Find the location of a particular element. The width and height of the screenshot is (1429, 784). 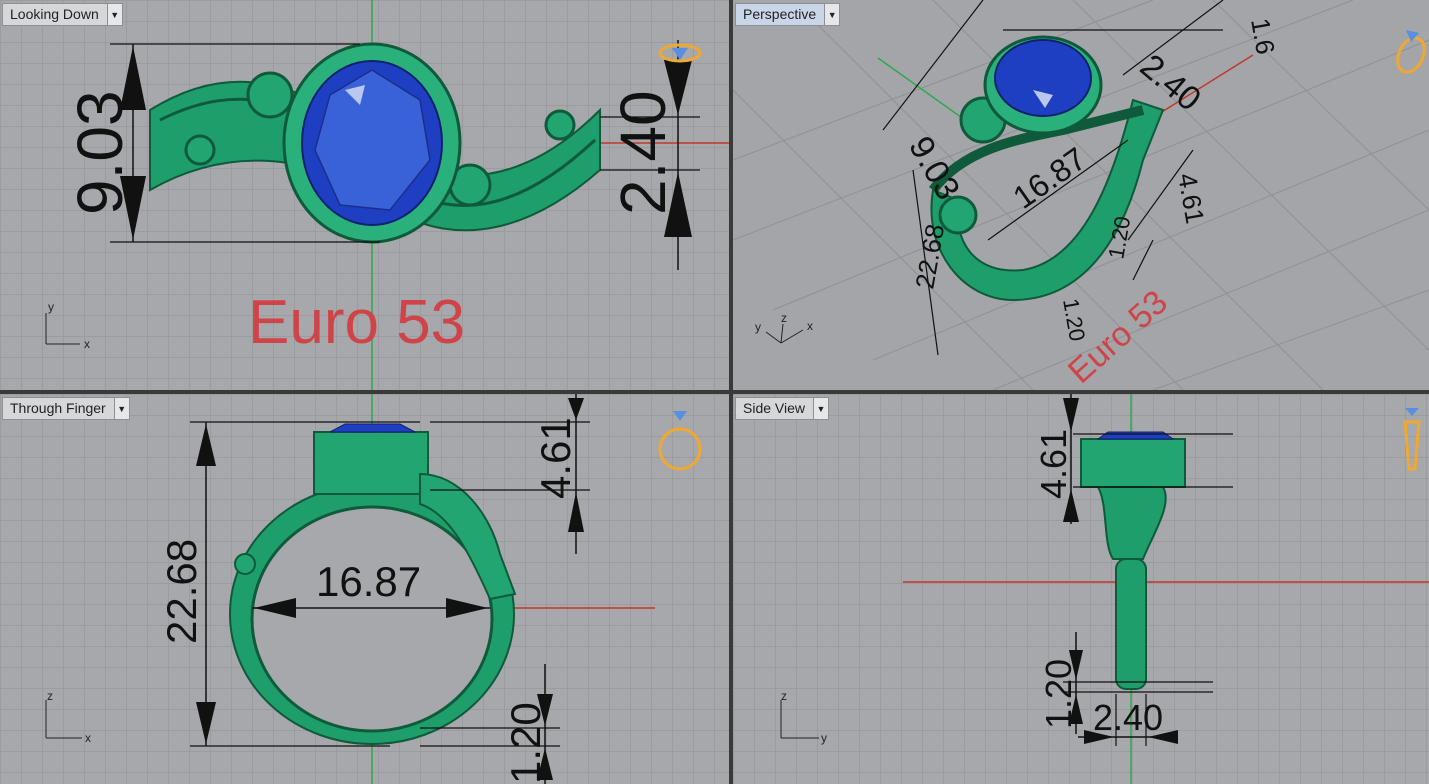

viewport-tab-through-finger: Through Finger ▼ is located at coordinates (66, 408).